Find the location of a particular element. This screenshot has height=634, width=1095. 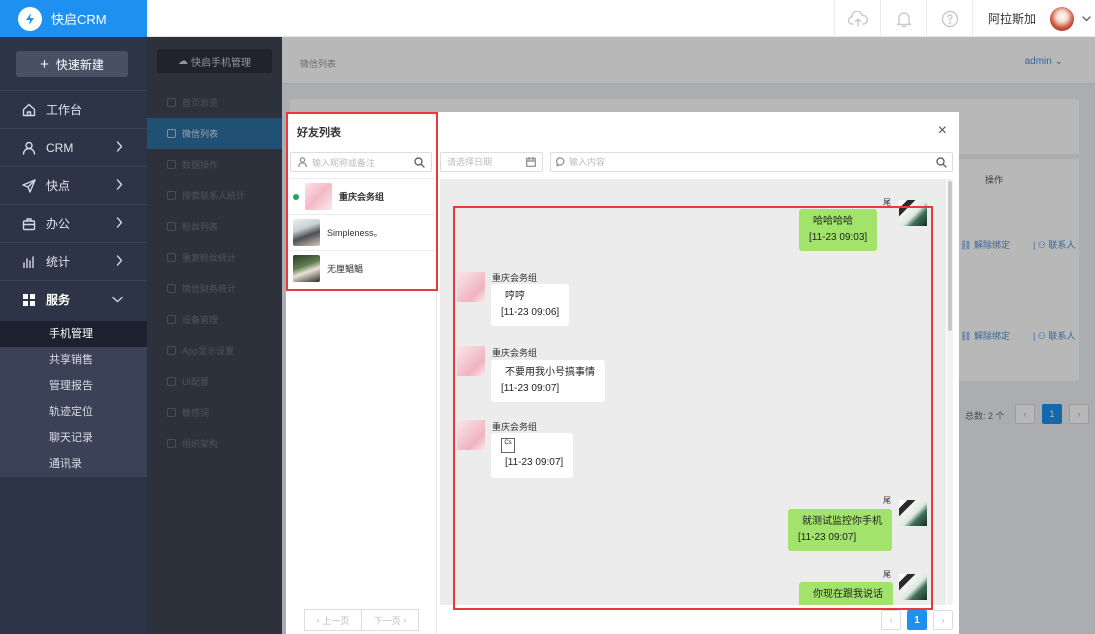

chat-bubble-icon is located at coordinates (560, 162).